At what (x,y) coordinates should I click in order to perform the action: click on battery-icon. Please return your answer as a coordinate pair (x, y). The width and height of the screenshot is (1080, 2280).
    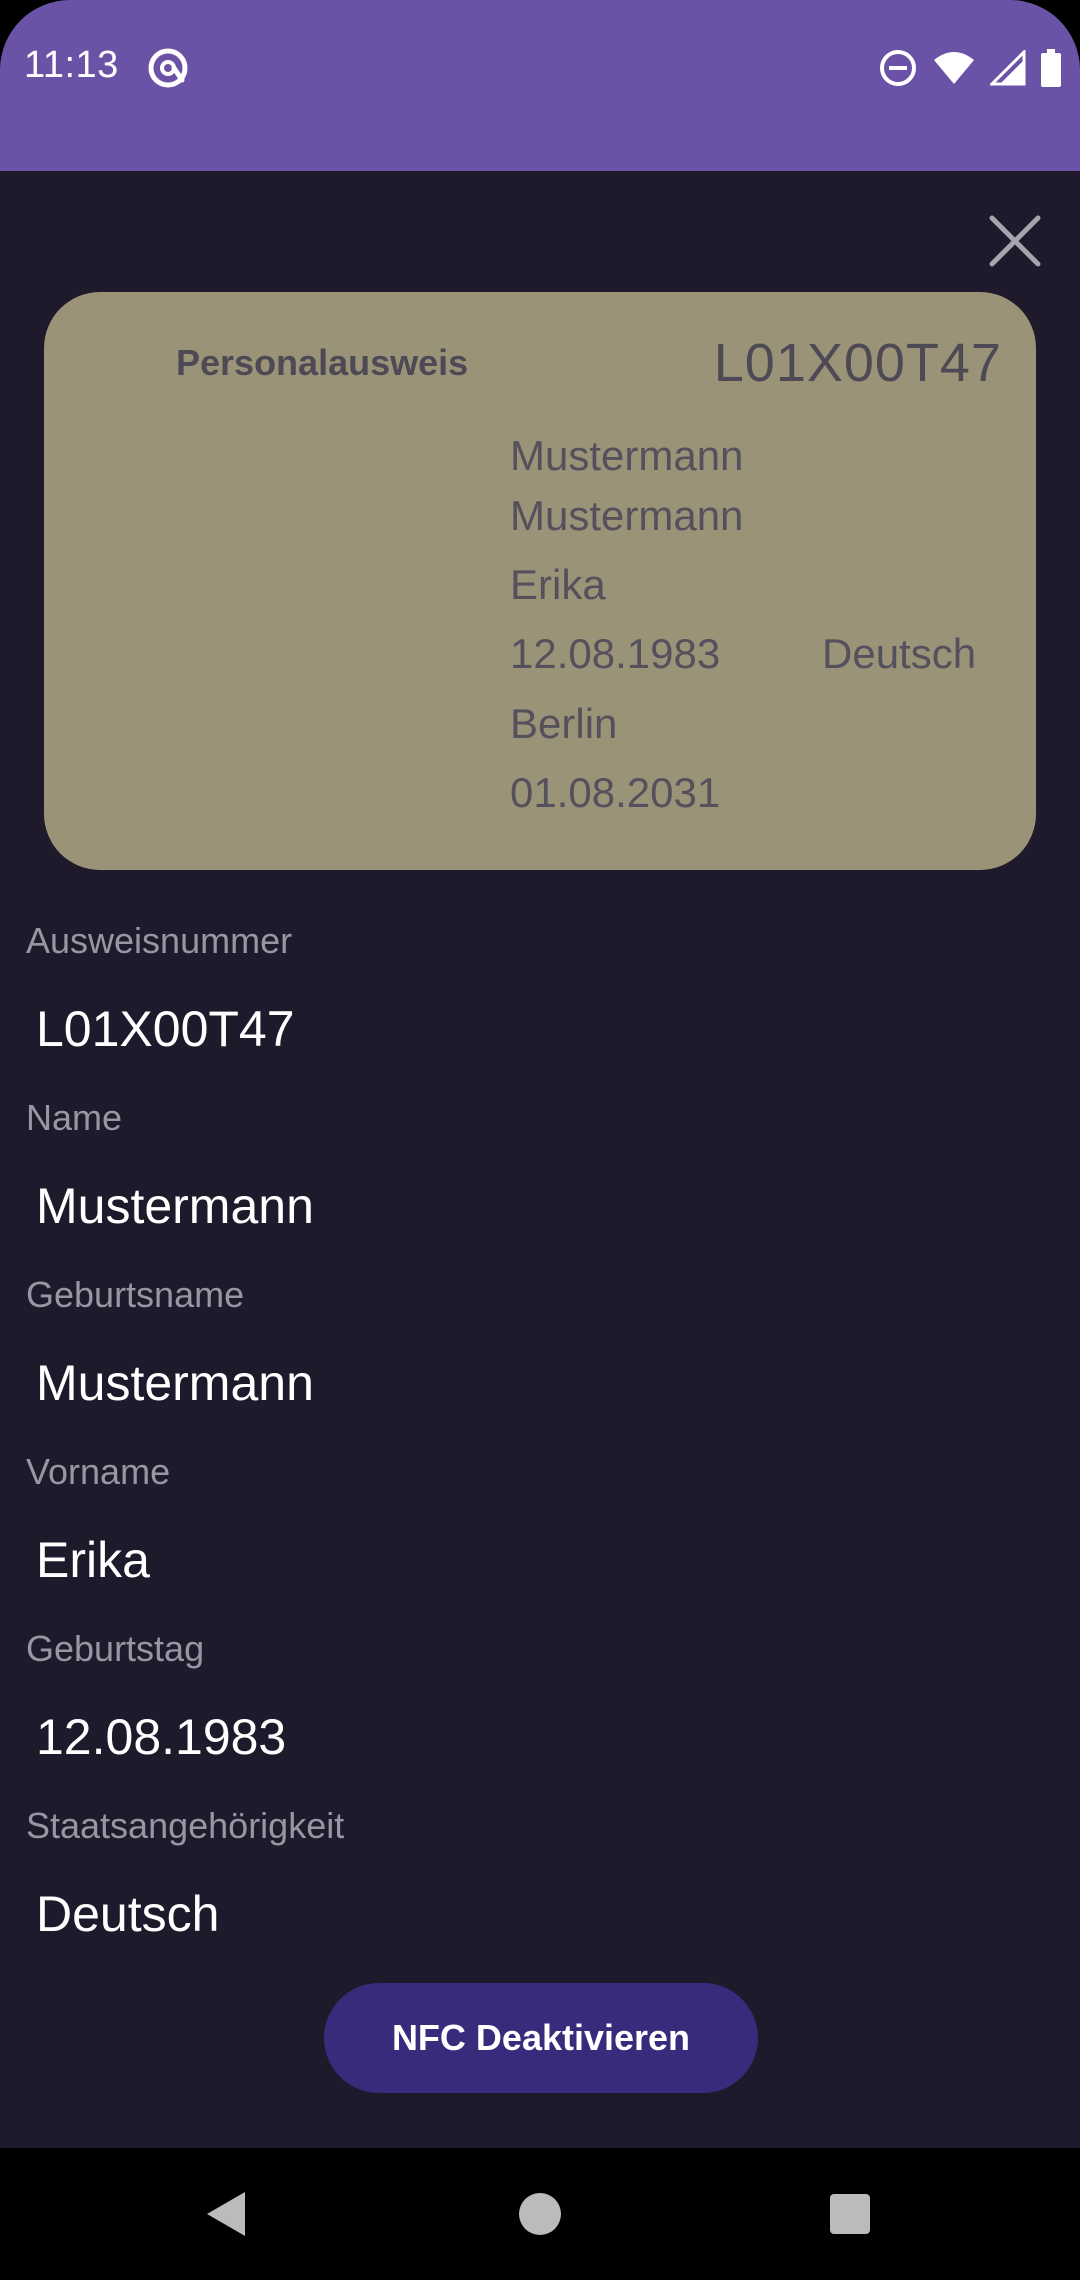
    Looking at the image, I should click on (1051, 68).